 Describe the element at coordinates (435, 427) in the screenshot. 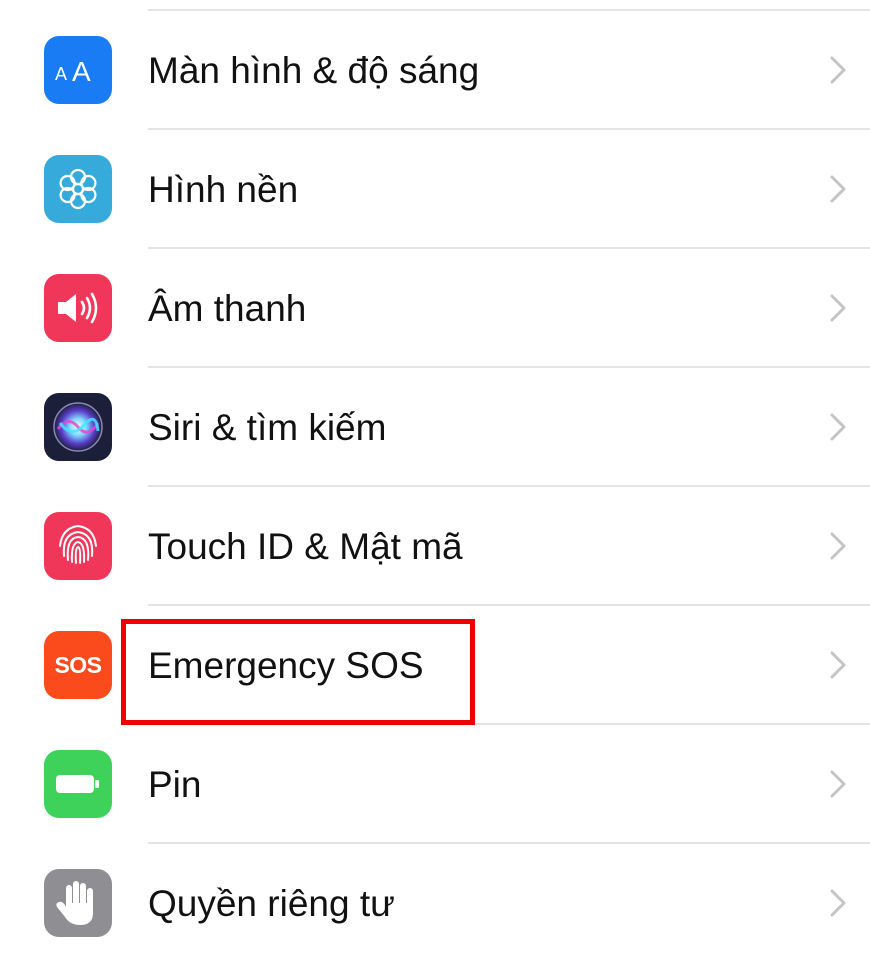

I see `settings-row-siri-search: Siri & tìm kiếm` at that location.